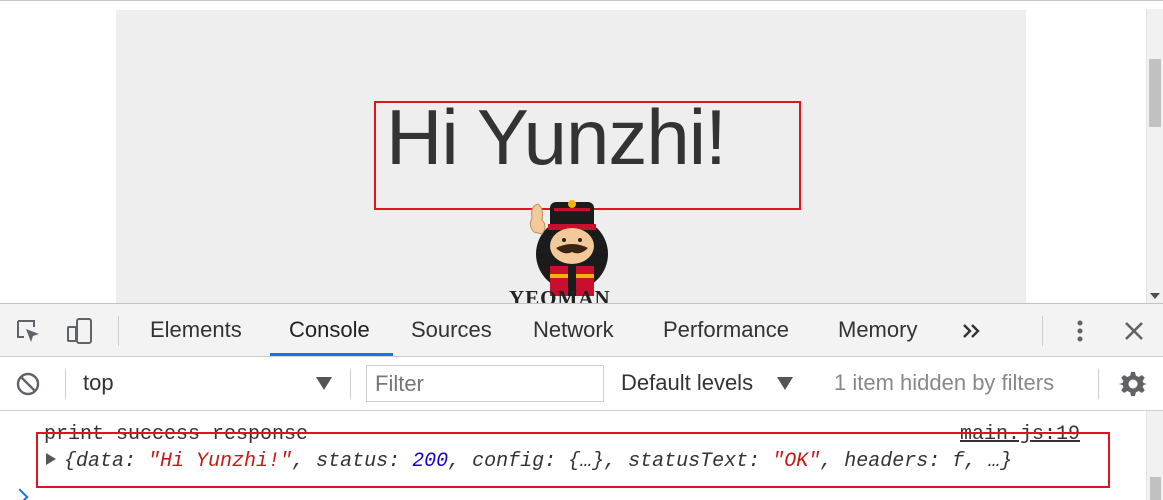 The height and width of the screenshot is (500, 1163). I want to click on close-icon, so click(1134, 331).